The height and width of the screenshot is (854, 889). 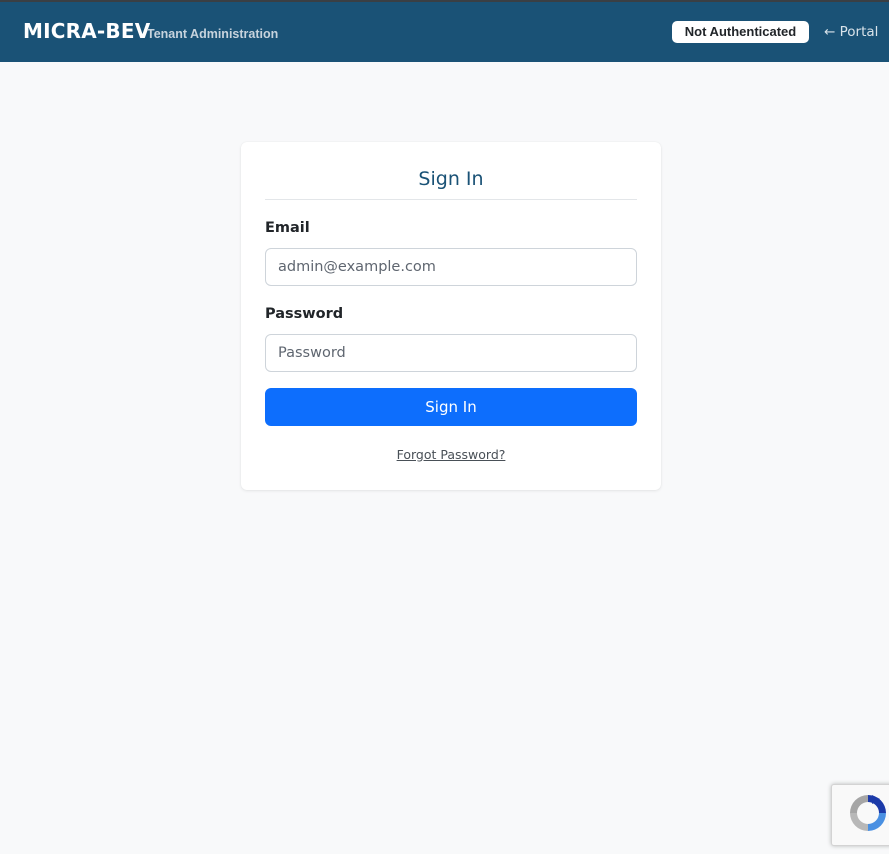 What do you see at coordinates (740, 32) in the screenshot?
I see `auth-status-badge: Not Authenticated` at bounding box center [740, 32].